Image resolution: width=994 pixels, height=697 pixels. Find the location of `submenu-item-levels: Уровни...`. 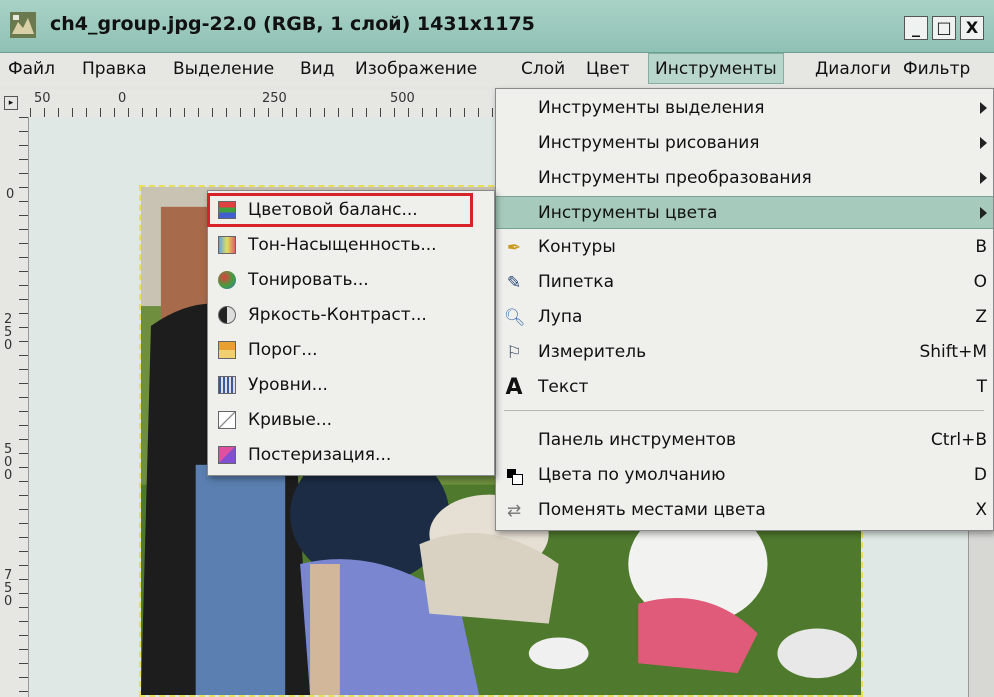

submenu-item-levels: Уровни... is located at coordinates (351, 385).